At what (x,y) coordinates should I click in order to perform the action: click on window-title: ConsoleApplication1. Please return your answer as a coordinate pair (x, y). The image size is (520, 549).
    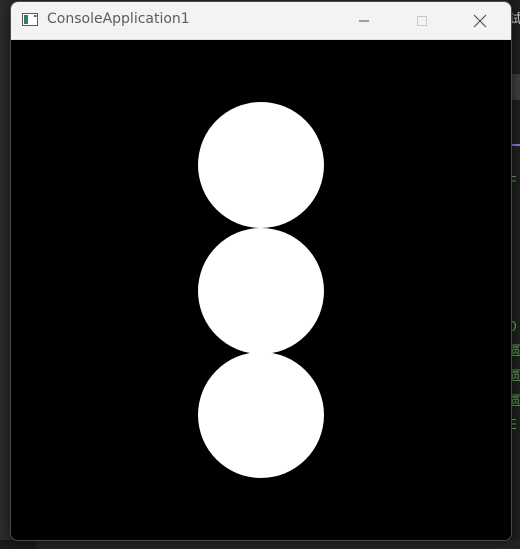
    Looking at the image, I should click on (118, 19).